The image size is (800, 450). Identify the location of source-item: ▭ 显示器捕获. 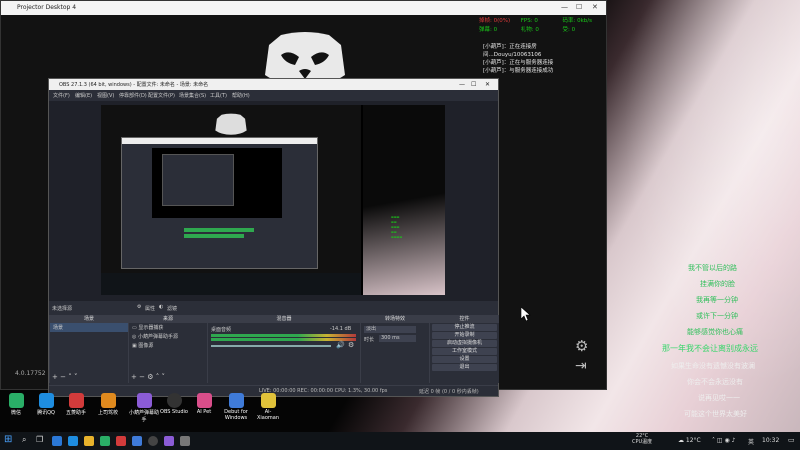
(168, 327).